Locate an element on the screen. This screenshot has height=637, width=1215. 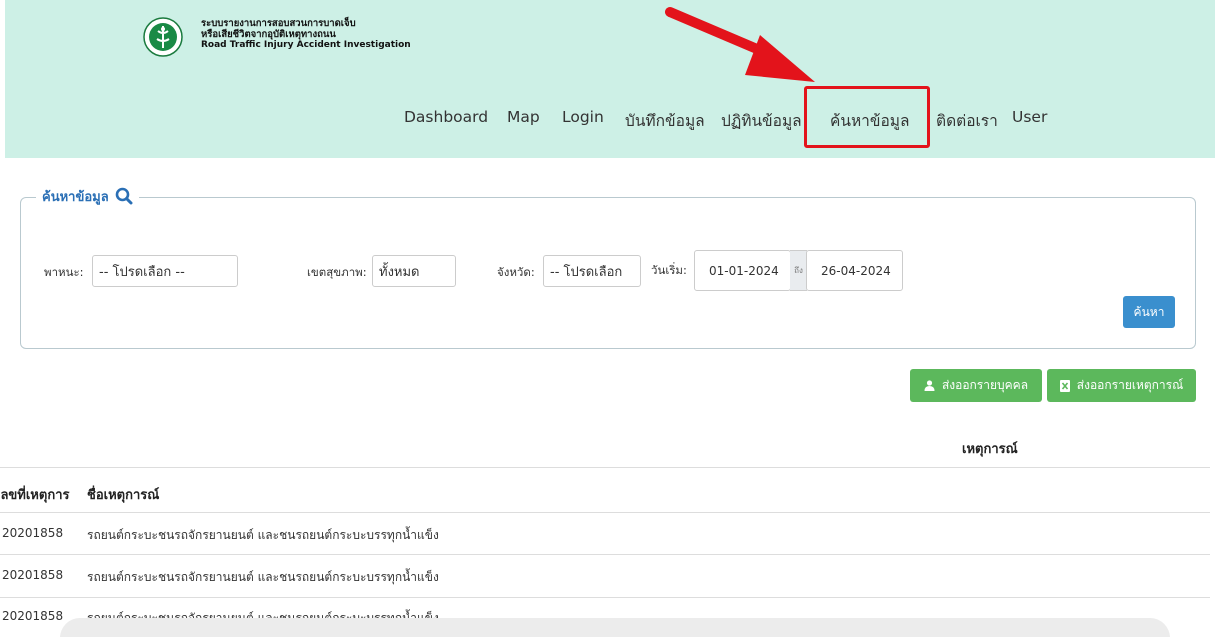
nav-map: Map is located at coordinates (523, 119).